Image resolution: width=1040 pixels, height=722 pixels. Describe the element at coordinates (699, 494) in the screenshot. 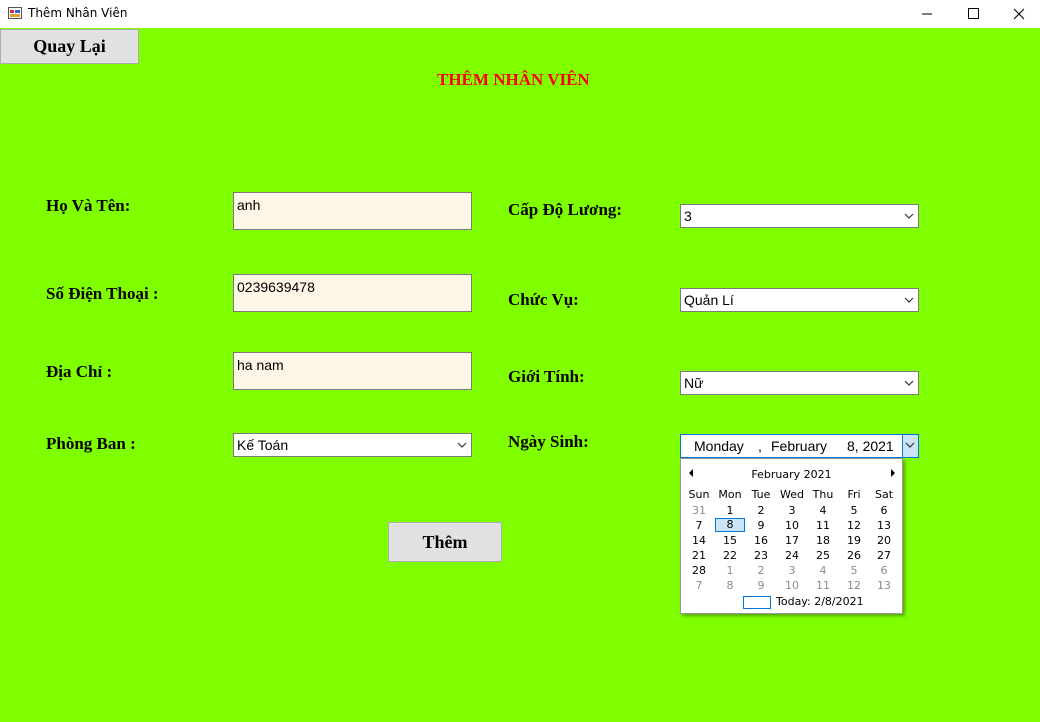

I see `weekday-header: Sun` at that location.